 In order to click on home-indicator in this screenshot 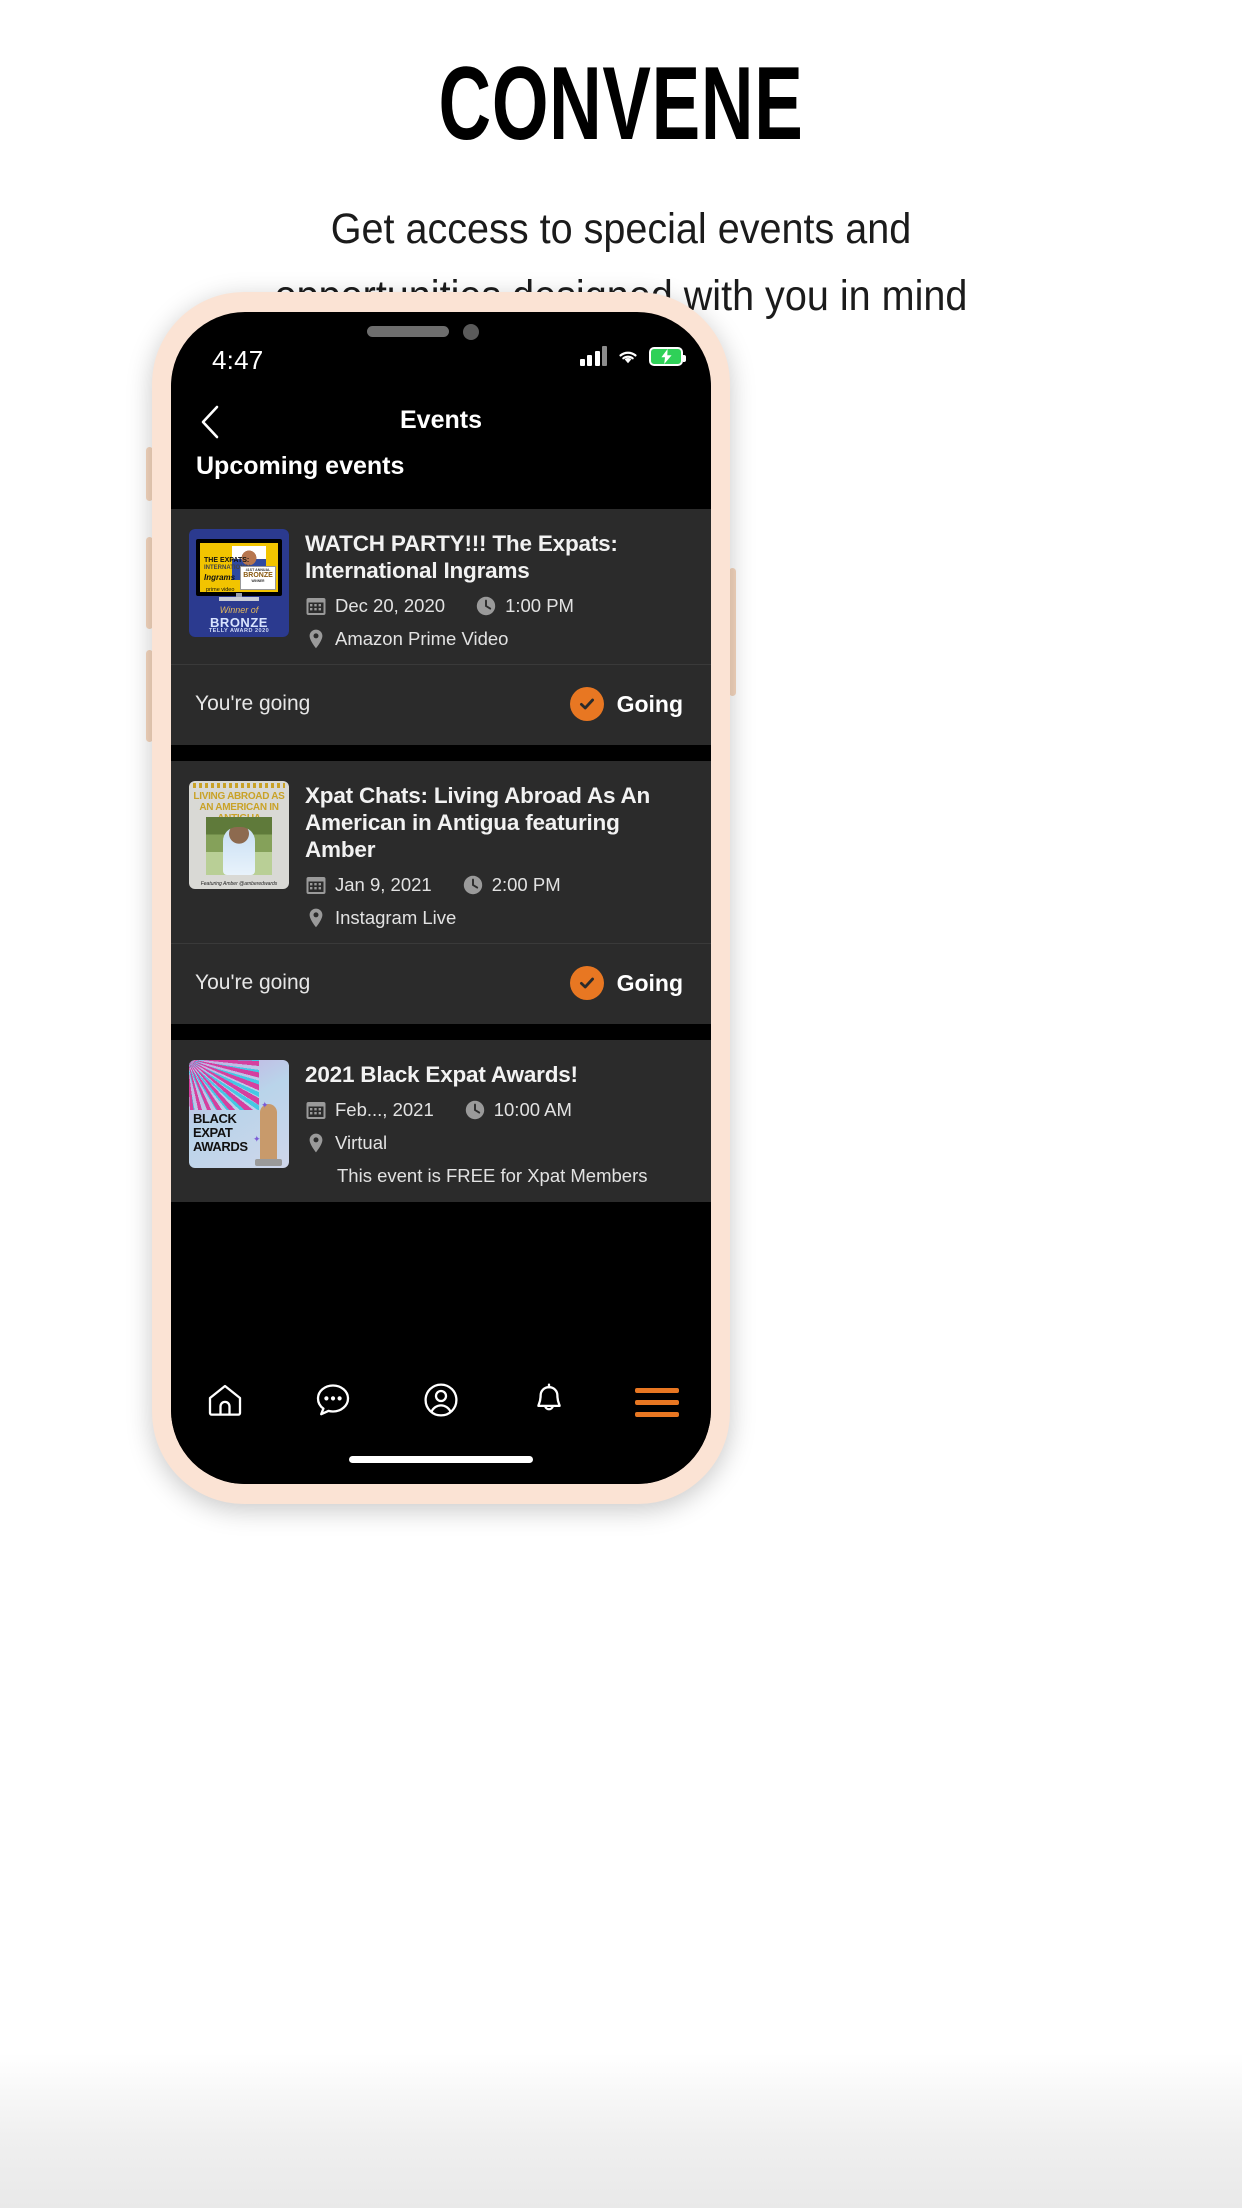, I will do `click(441, 1459)`.